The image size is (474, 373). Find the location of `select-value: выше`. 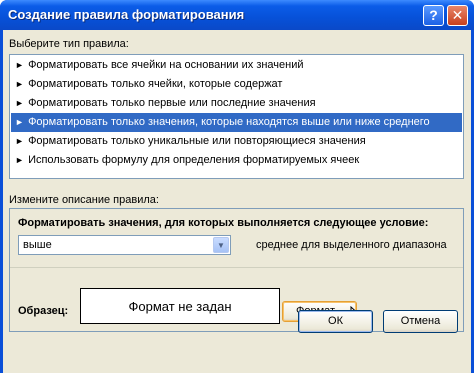

select-value: выше is located at coordinates (37, 245).